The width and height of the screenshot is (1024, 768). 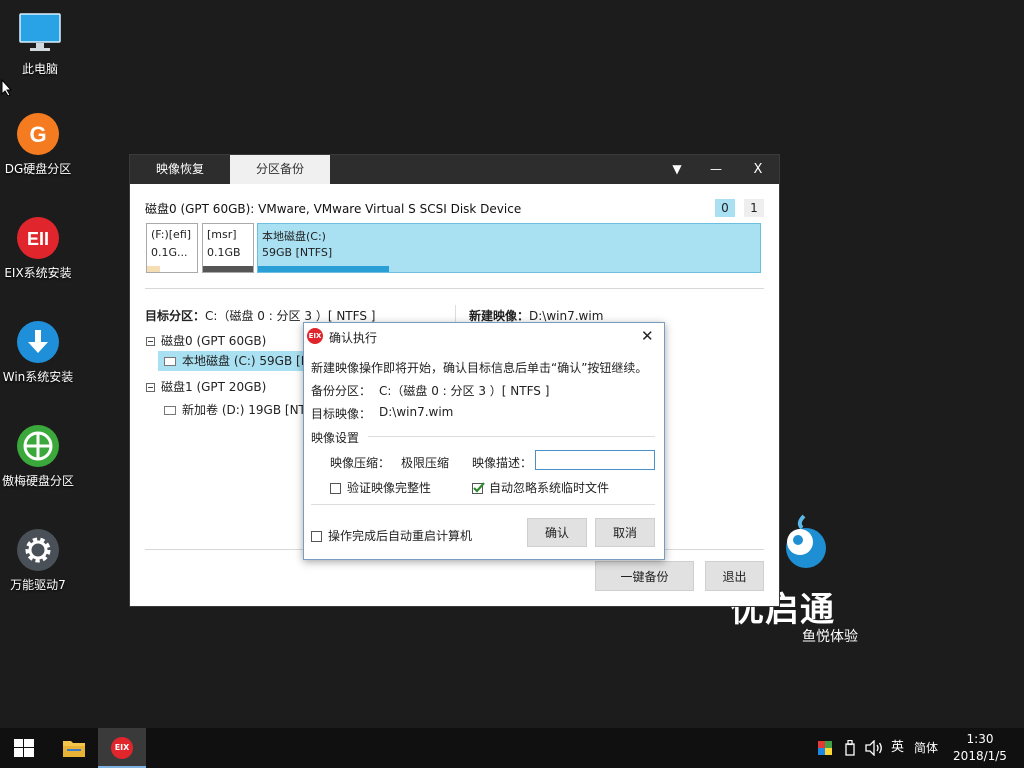 What do you see at coordinates (389, 488) in the screenshot?
I see `checkbox-label: 验证映像完整性` at bounding box center [389, 488].